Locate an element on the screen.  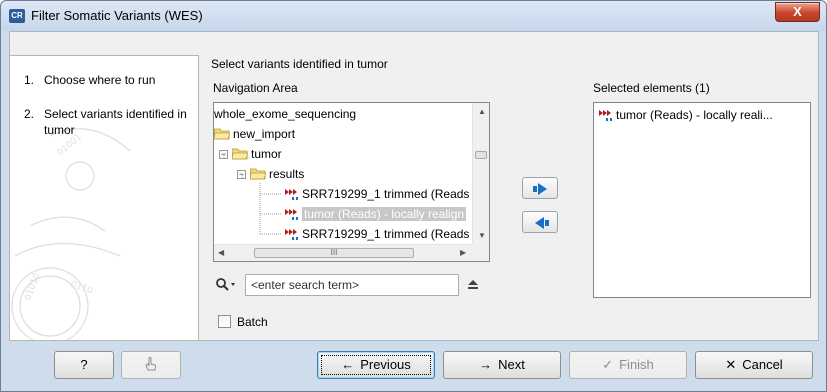
tree-item-tumor: tumor is located at coordinates (257, 154).